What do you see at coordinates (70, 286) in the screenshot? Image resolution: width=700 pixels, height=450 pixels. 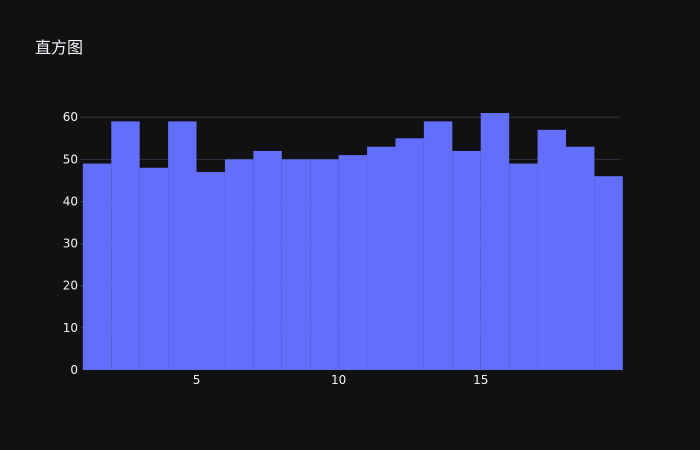 I see `y-tick-label: 20` at bounding box center [70, 286].